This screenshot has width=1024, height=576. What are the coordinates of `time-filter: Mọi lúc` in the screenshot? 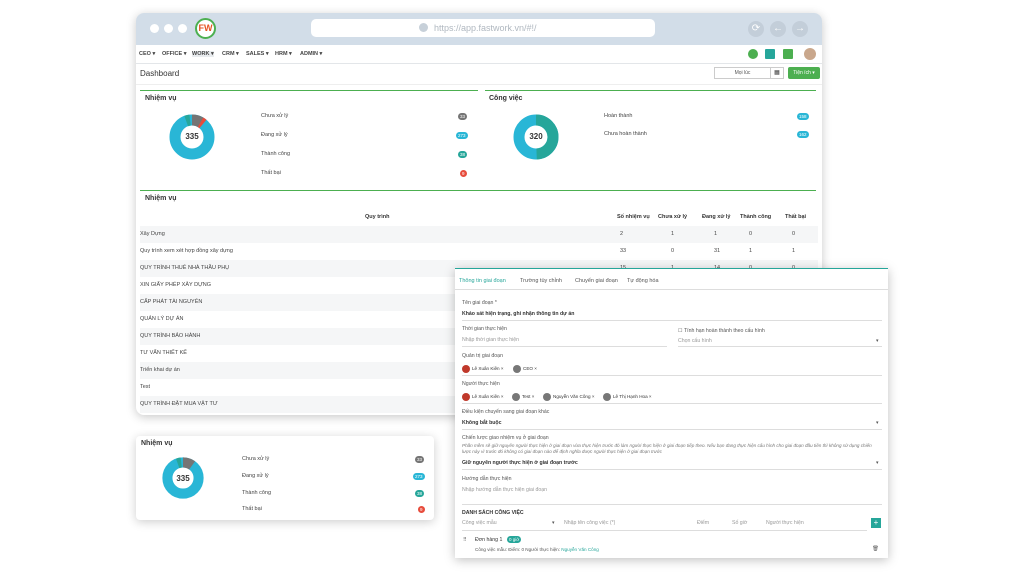 It's located at (742, 73).